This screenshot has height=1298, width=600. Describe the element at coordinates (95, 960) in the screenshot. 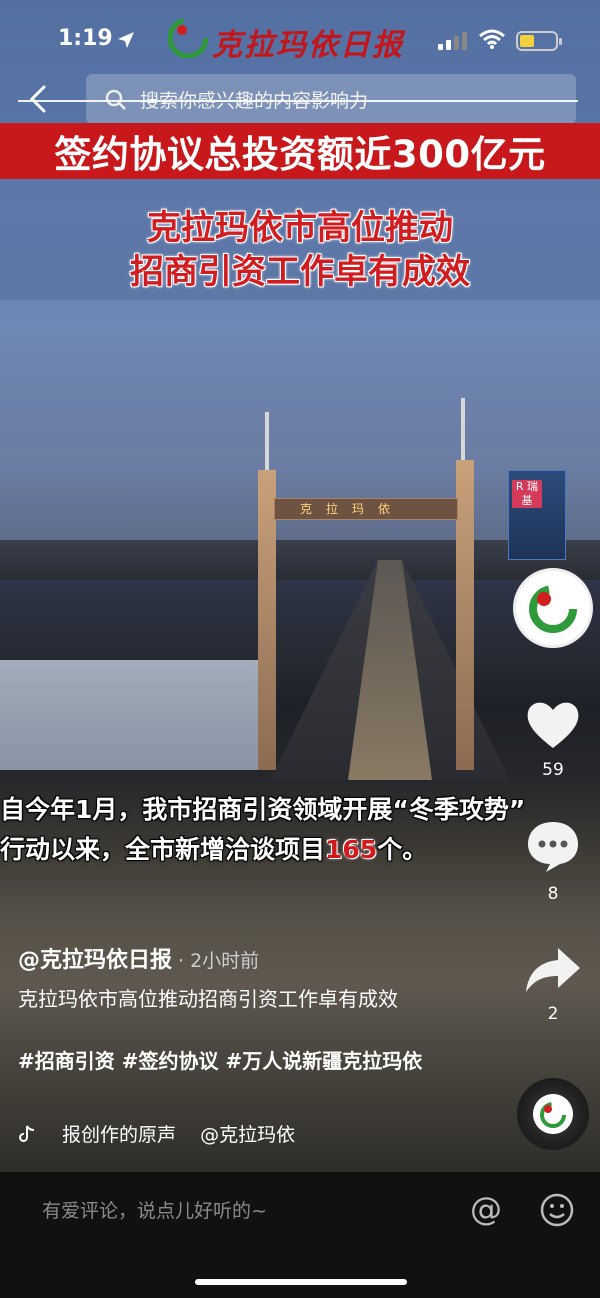

I see `author-handle: @克拉玛依日报` at that location.